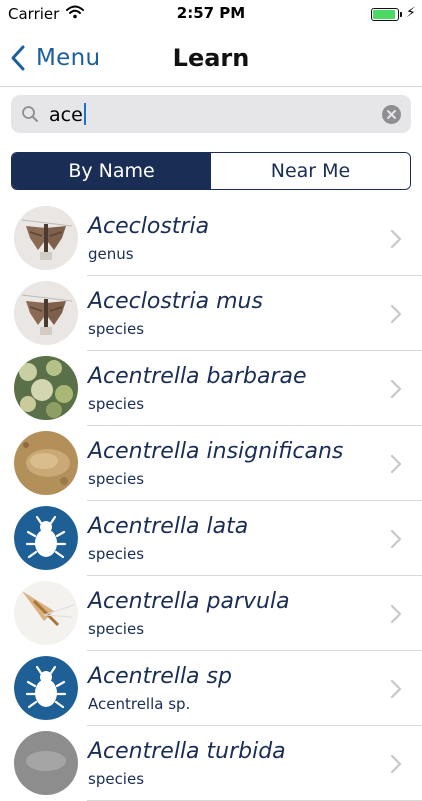  I want to click on segment-near-me: Near Me, so click(310, 171).